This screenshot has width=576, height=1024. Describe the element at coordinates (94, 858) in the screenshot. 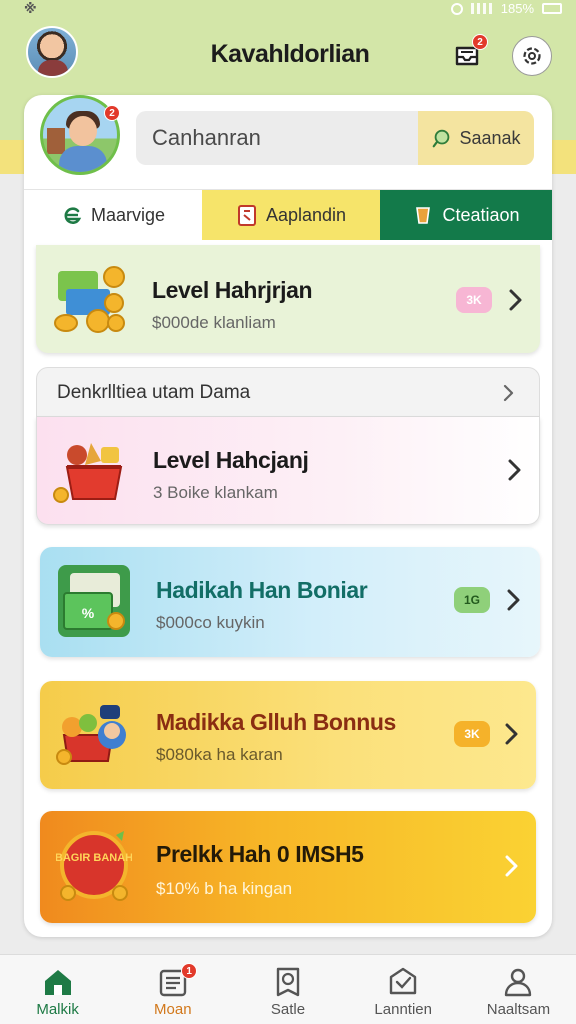

I see `bonus-ball-text: BAGIR BANAH` at that location.